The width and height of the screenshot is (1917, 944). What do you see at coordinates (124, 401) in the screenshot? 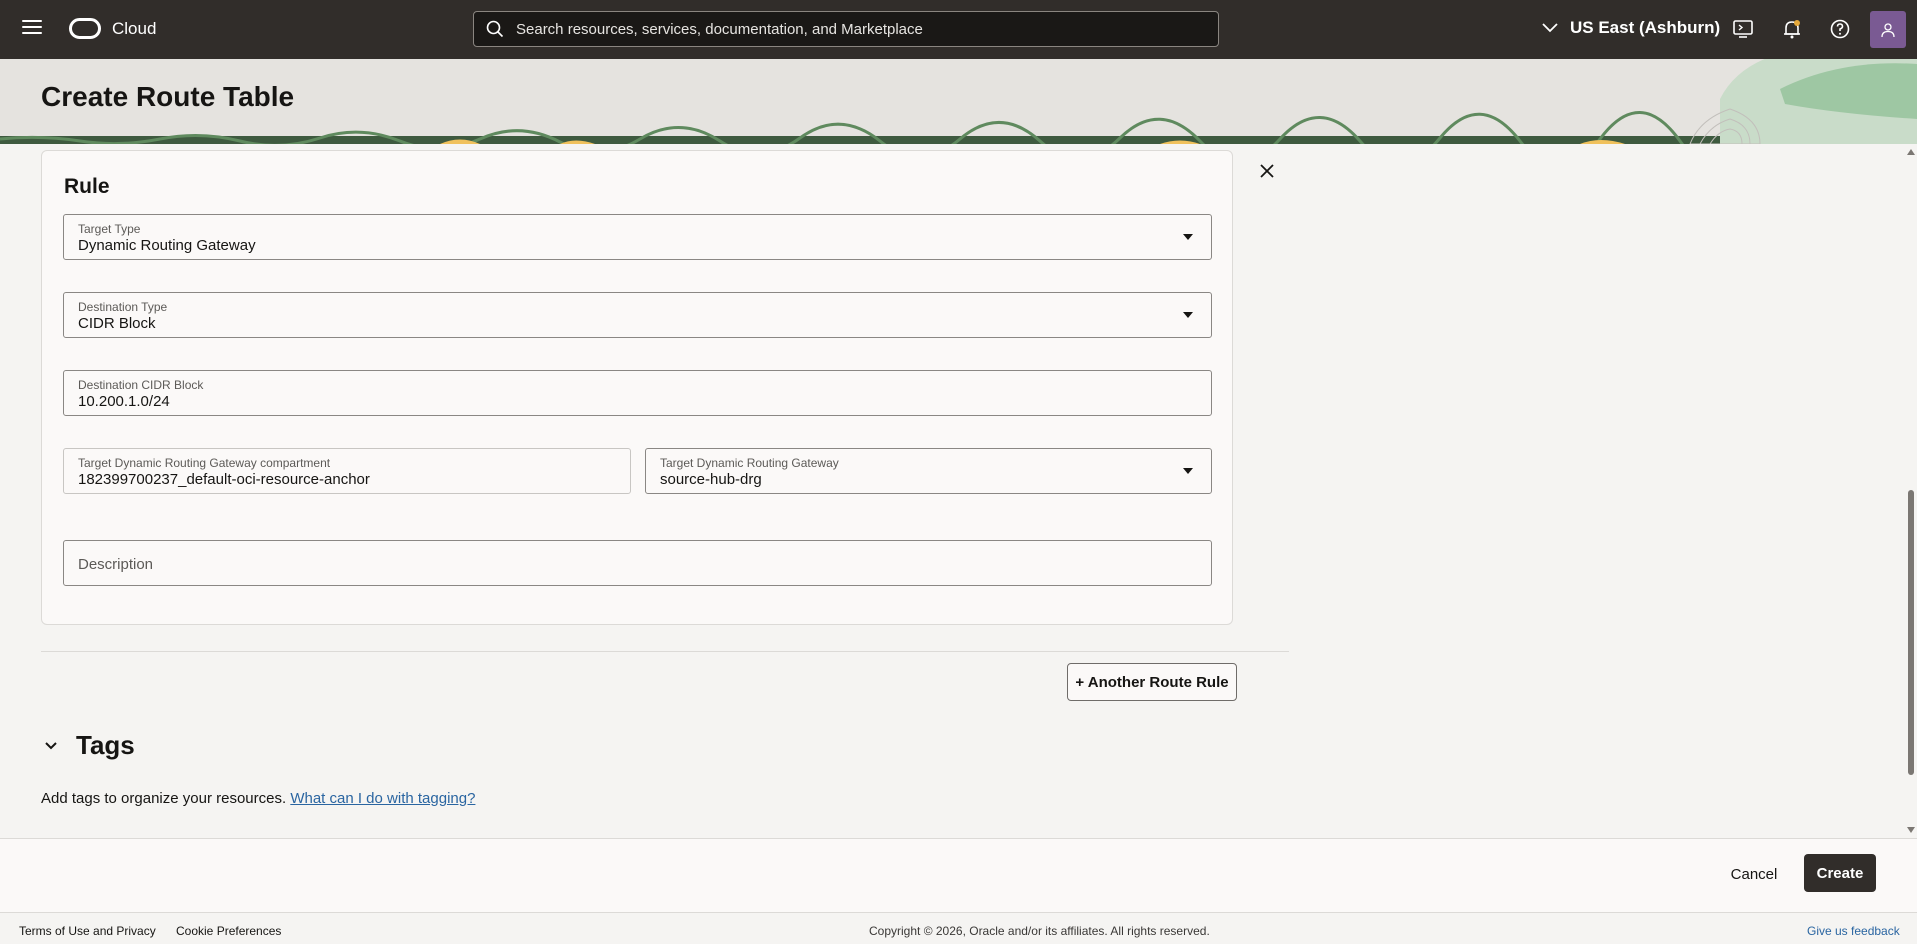
I see `destination-cidr-value: 10.200.1.0/24` at bounding box center [124, 401].